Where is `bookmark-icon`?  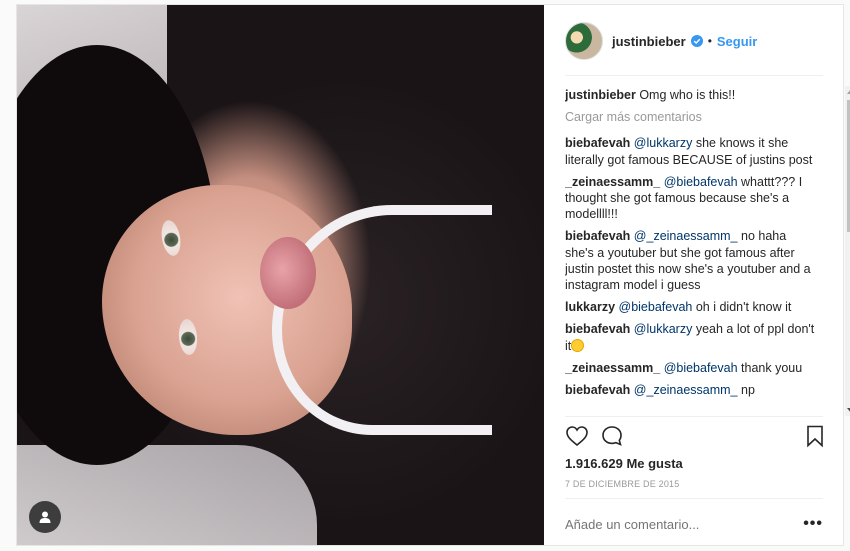
bookmark-icon is located at coordinates (815, 436).